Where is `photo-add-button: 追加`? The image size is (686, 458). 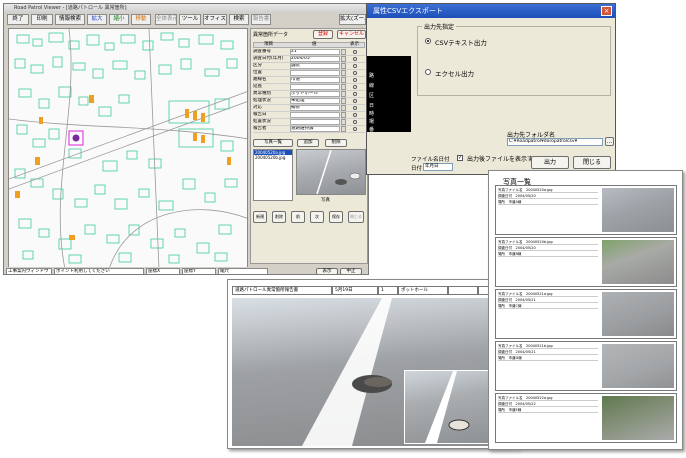 photo-add-button: 追加 is located at coordinates (308, 143).